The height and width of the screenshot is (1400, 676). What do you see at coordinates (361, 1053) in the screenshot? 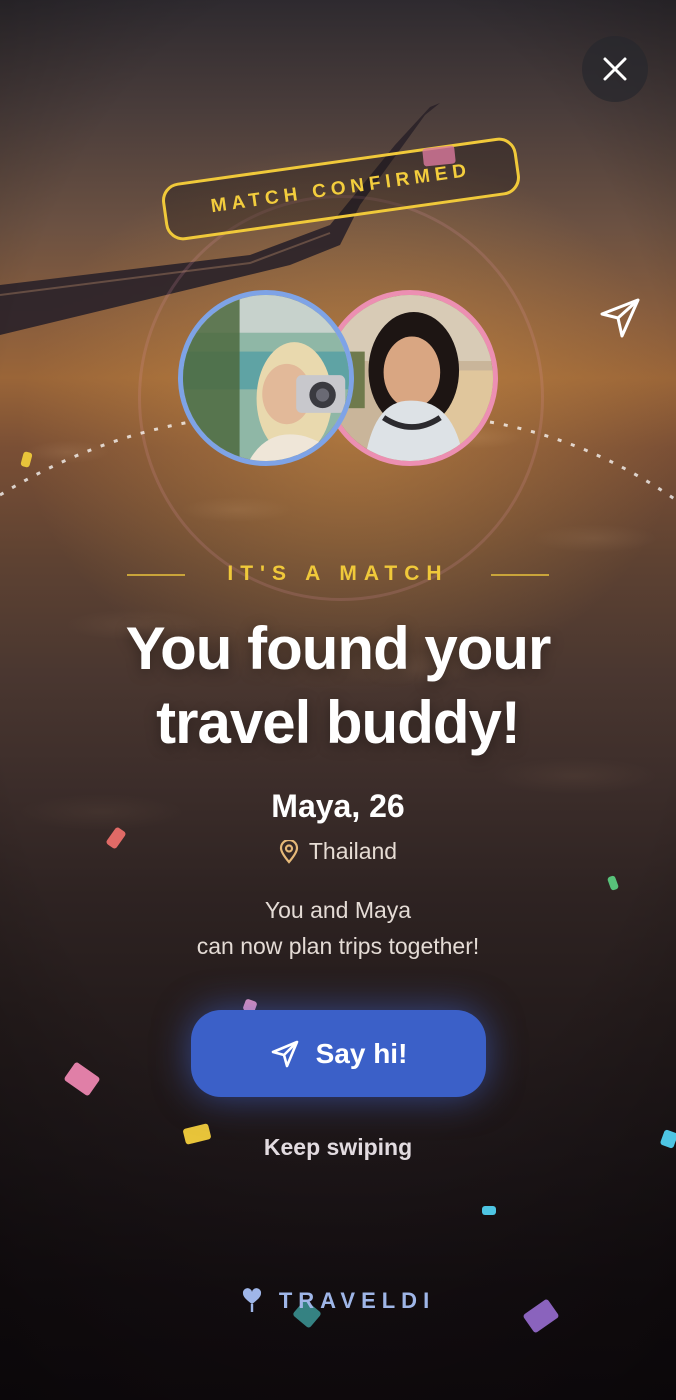
I see `say-hi-label: Say hi!` at bounding box center [361, 1053].